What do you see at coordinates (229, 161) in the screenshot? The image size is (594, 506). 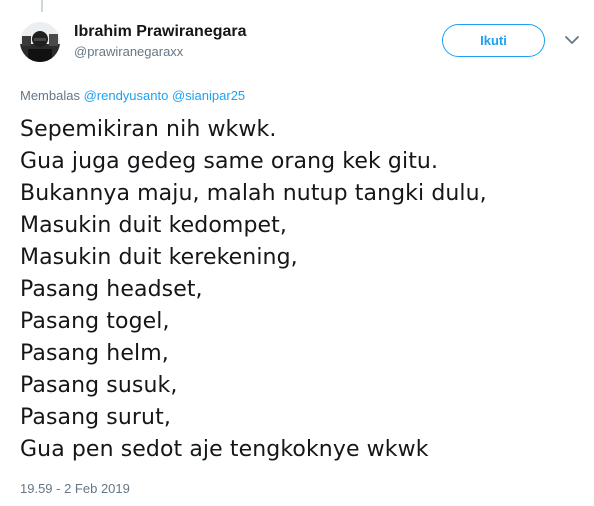 I see `tweet-text-line: Gua juga gedeg same orang kek gitu.` at bounding box center [229, 161].